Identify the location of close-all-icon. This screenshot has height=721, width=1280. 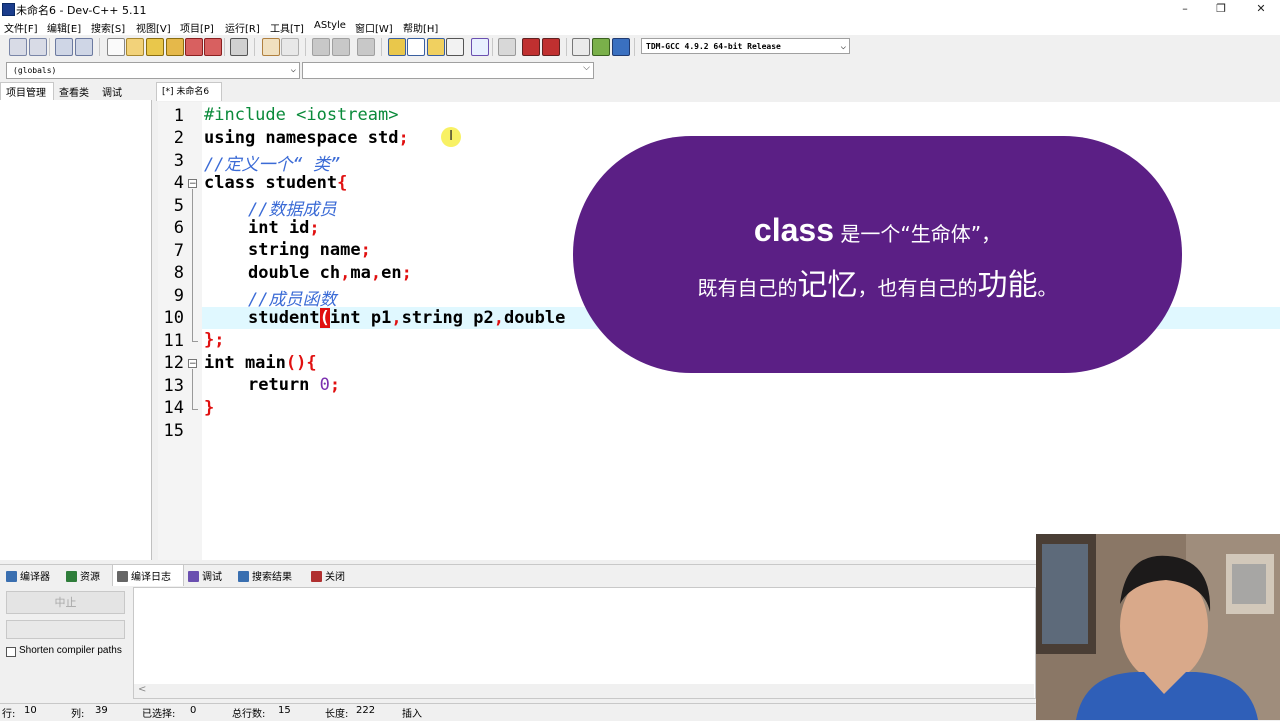
(213, 47).